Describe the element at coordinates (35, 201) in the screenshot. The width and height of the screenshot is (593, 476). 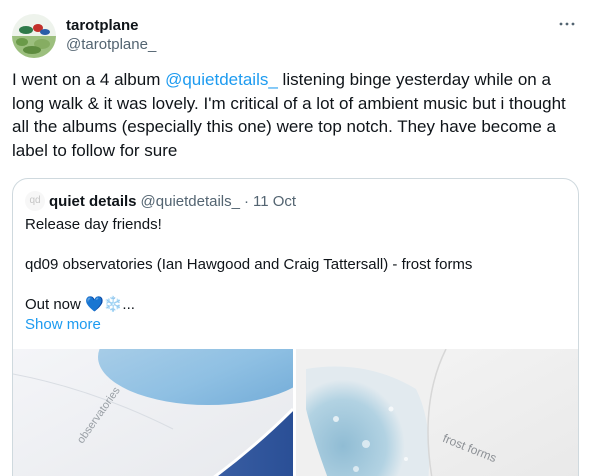
I see `quote-avatar: qd` at that location.